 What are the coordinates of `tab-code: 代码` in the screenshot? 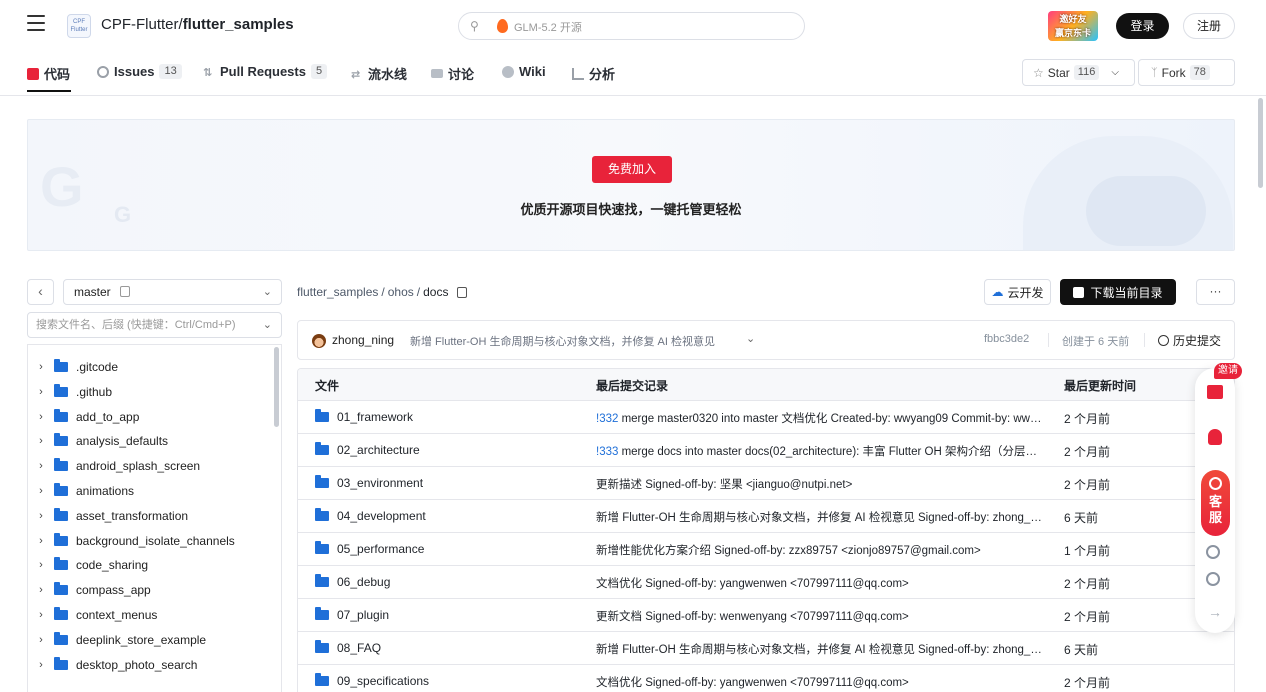 It's located at (48, 73).